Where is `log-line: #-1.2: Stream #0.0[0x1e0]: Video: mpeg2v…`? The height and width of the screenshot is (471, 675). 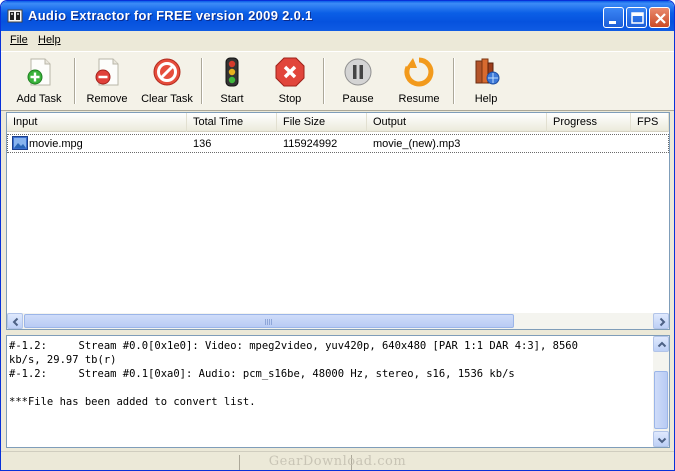 log-line: #-1.2: Stream #0.0[0x1e0]: Video: mpeg2v… is located at coordinates (293, 346).